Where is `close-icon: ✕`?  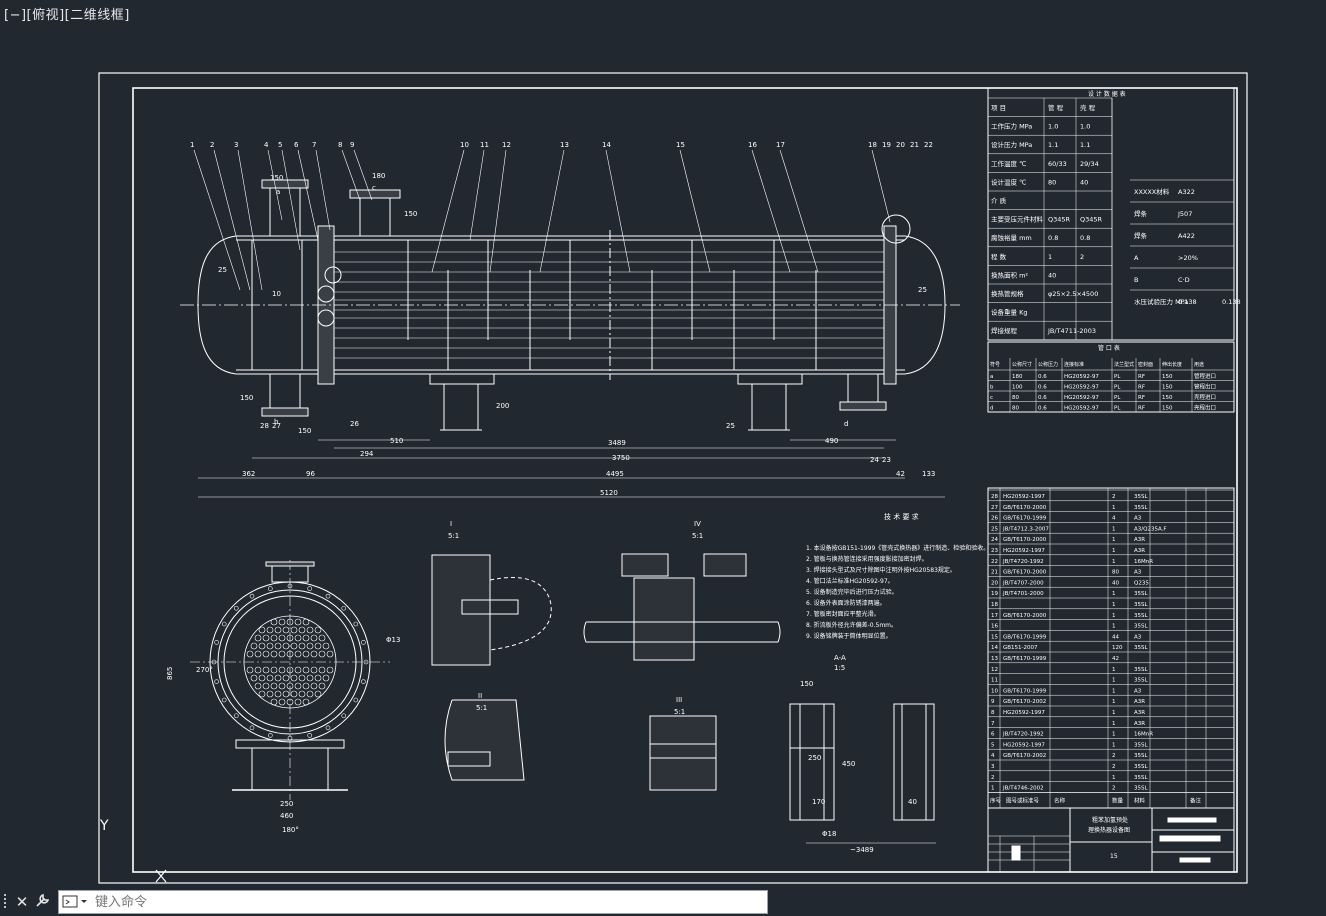 close-icon: ✕ is located at coordinates (22, 902).